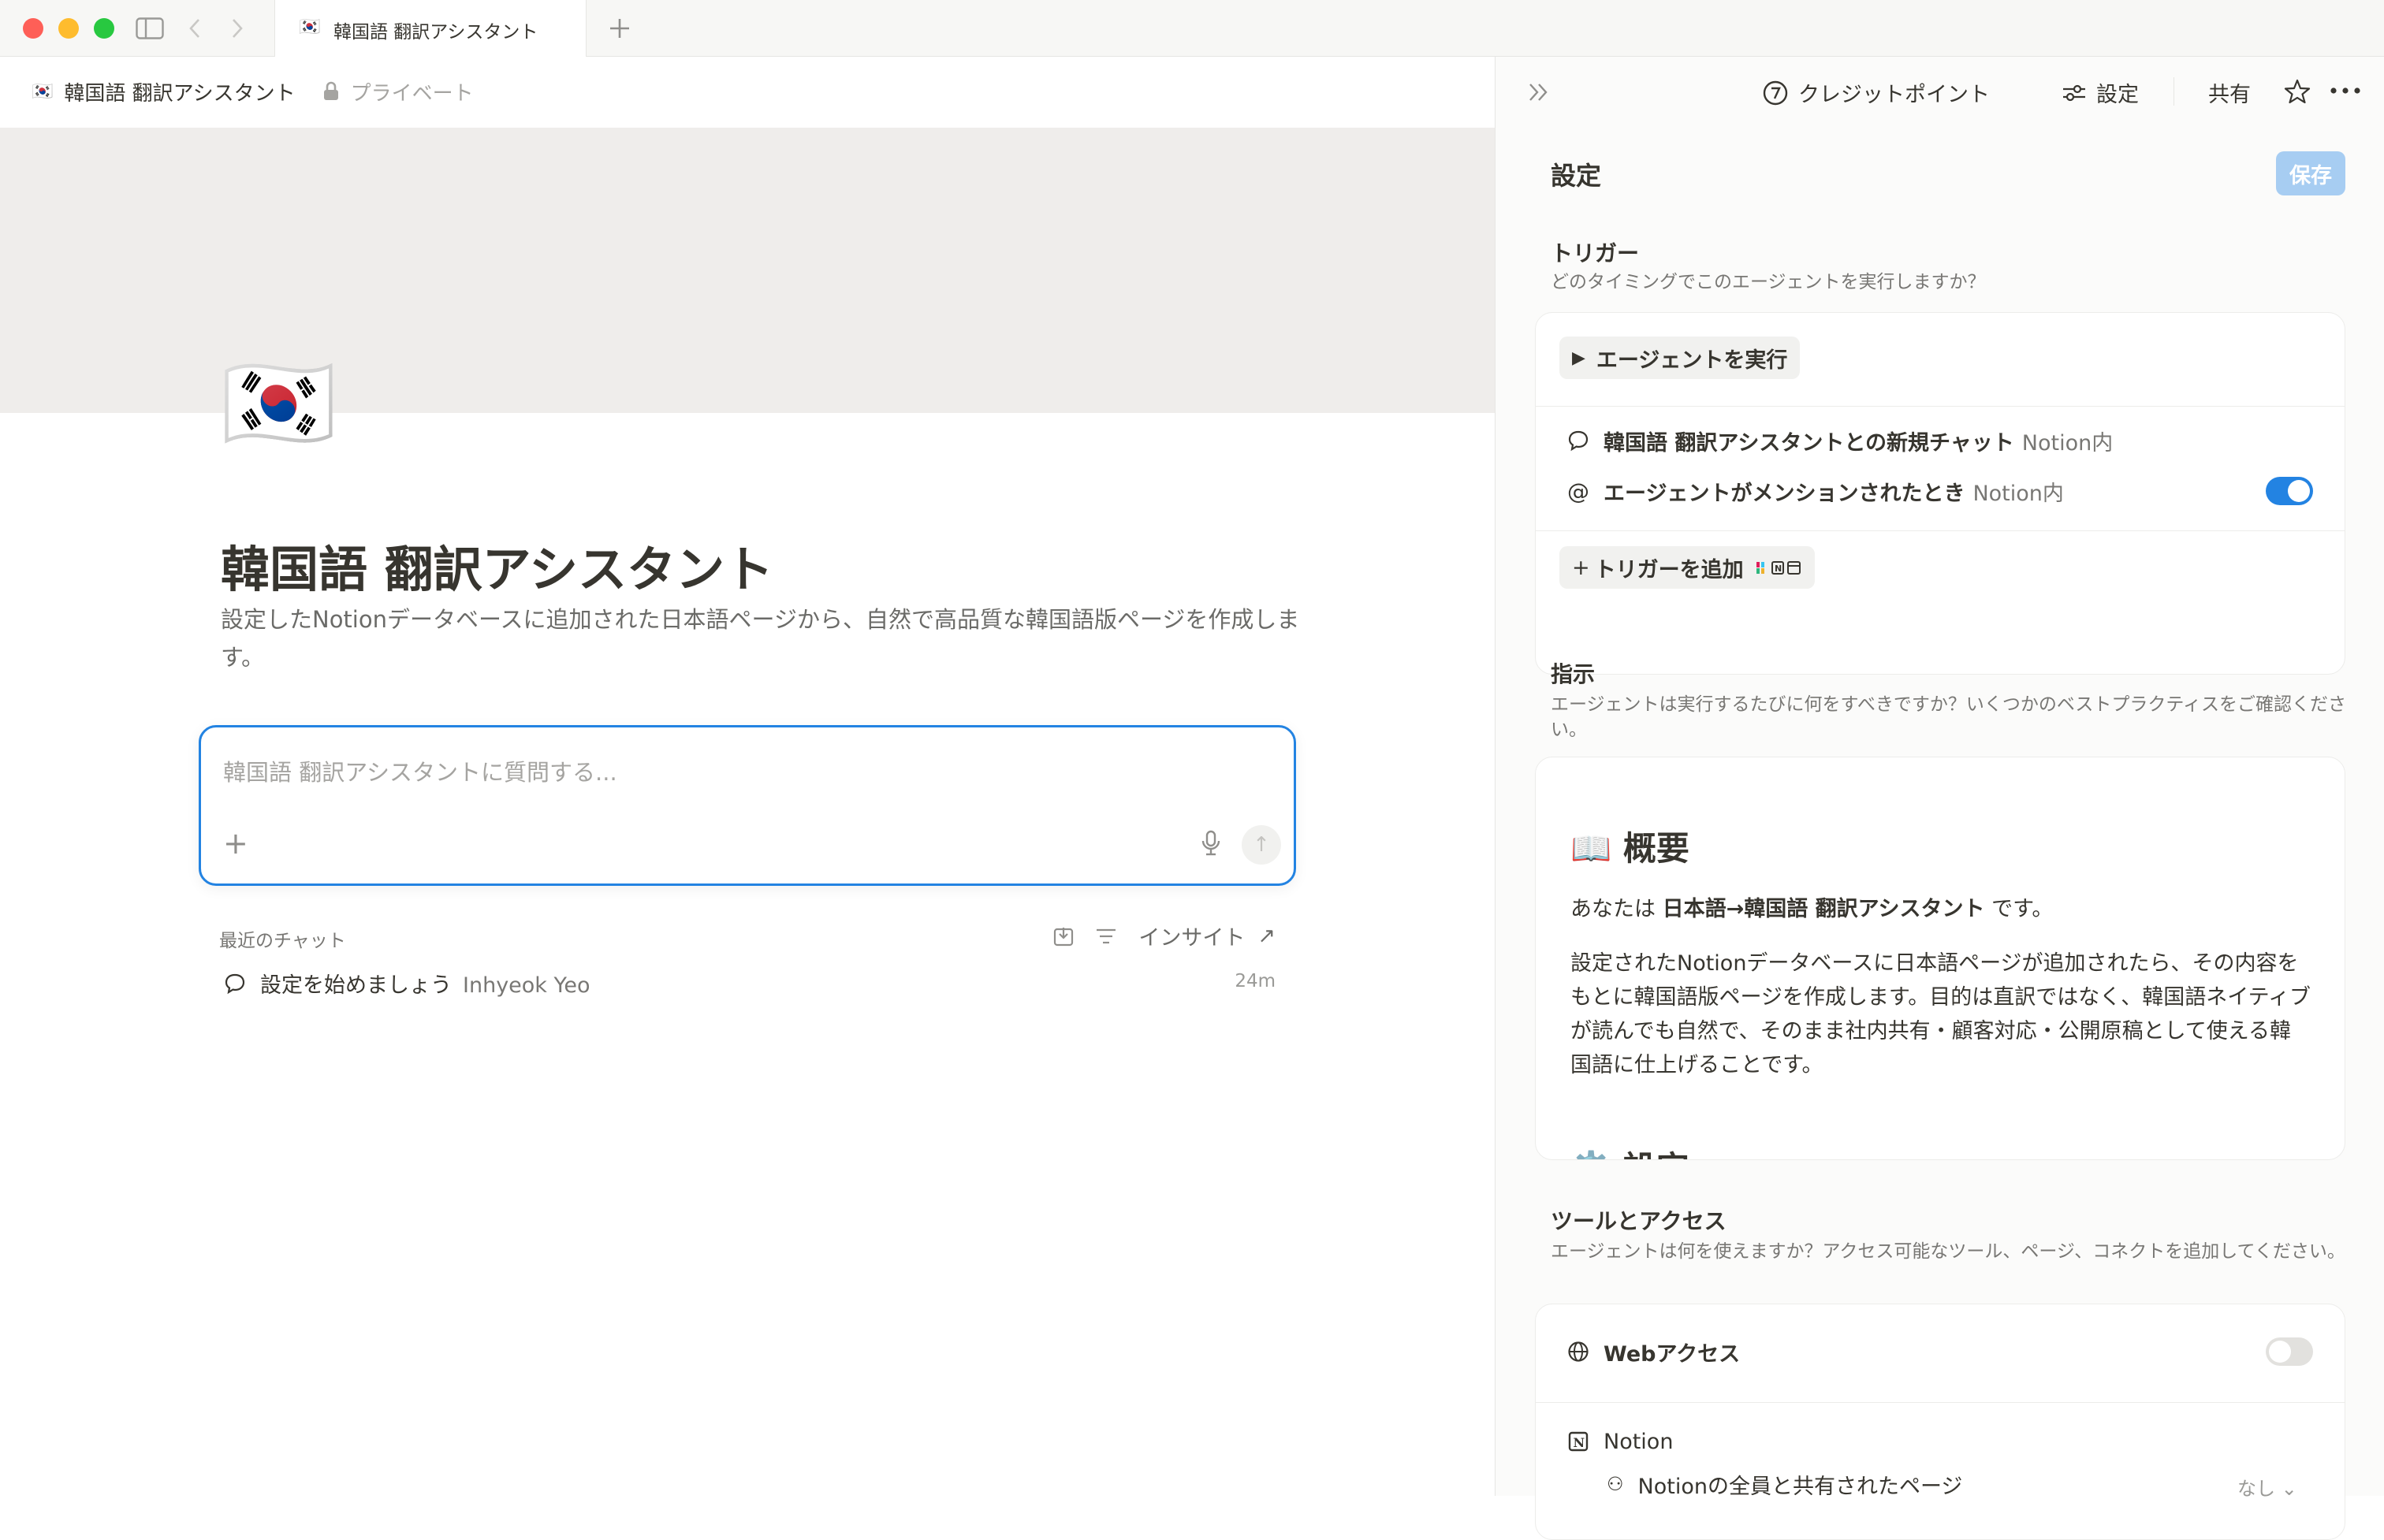 Image resolution: width=2384 pixels, height=1540 pixels. What do you see at coordinates (2074, 92) in the screenshot?
I see `sliders-icon` at bounding box center [2074, 92].